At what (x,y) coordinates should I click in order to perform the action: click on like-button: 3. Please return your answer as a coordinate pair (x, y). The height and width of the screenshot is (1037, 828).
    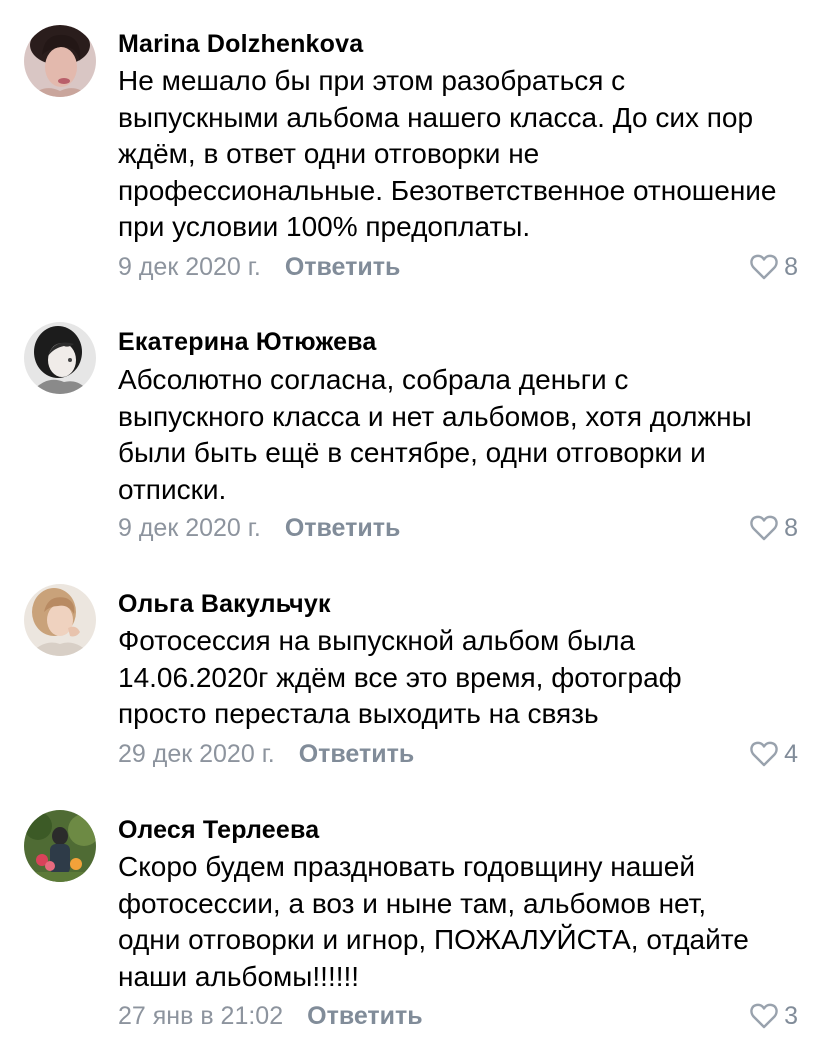
    Looking at the image, I should click on (774, 1016).